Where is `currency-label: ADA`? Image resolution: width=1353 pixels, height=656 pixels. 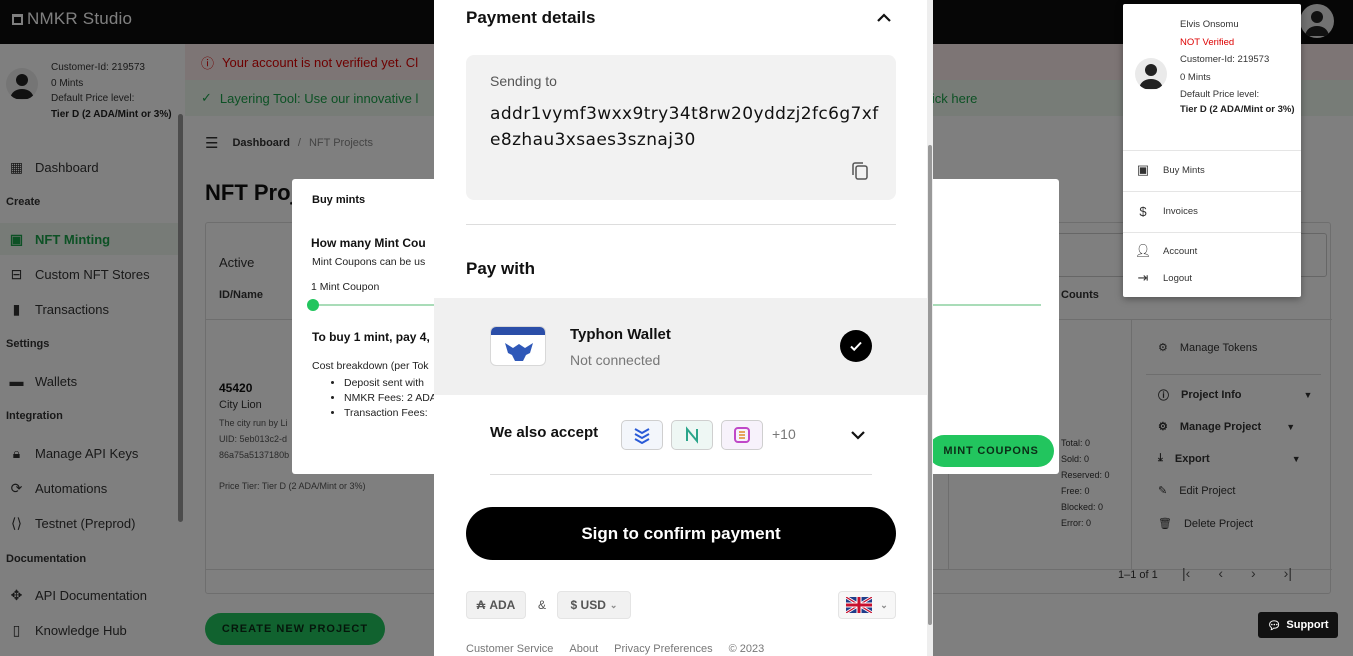 currency-label: ADA is located at coordinates (502, 605).